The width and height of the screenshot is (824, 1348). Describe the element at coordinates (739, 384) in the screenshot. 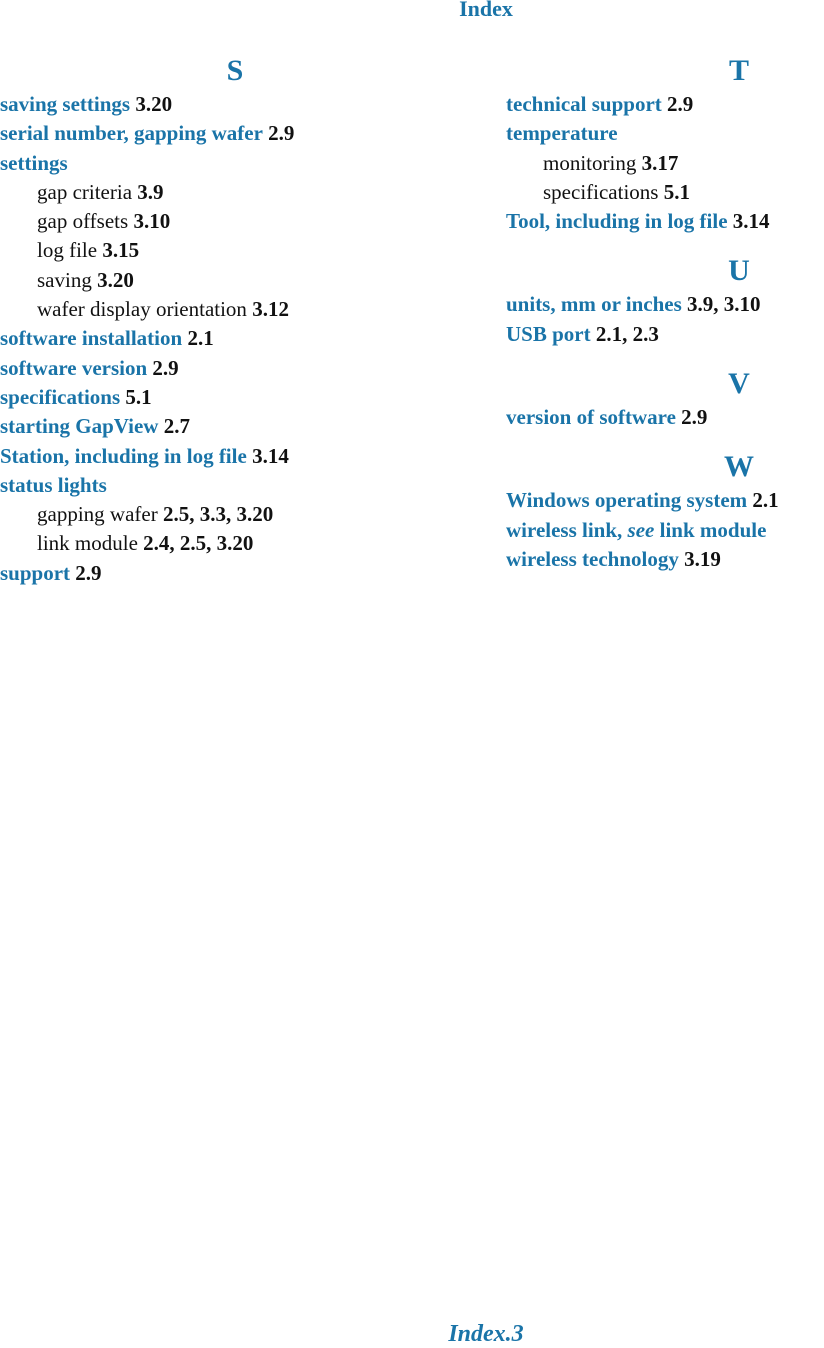

I see `section-letter-v: V` at that location.